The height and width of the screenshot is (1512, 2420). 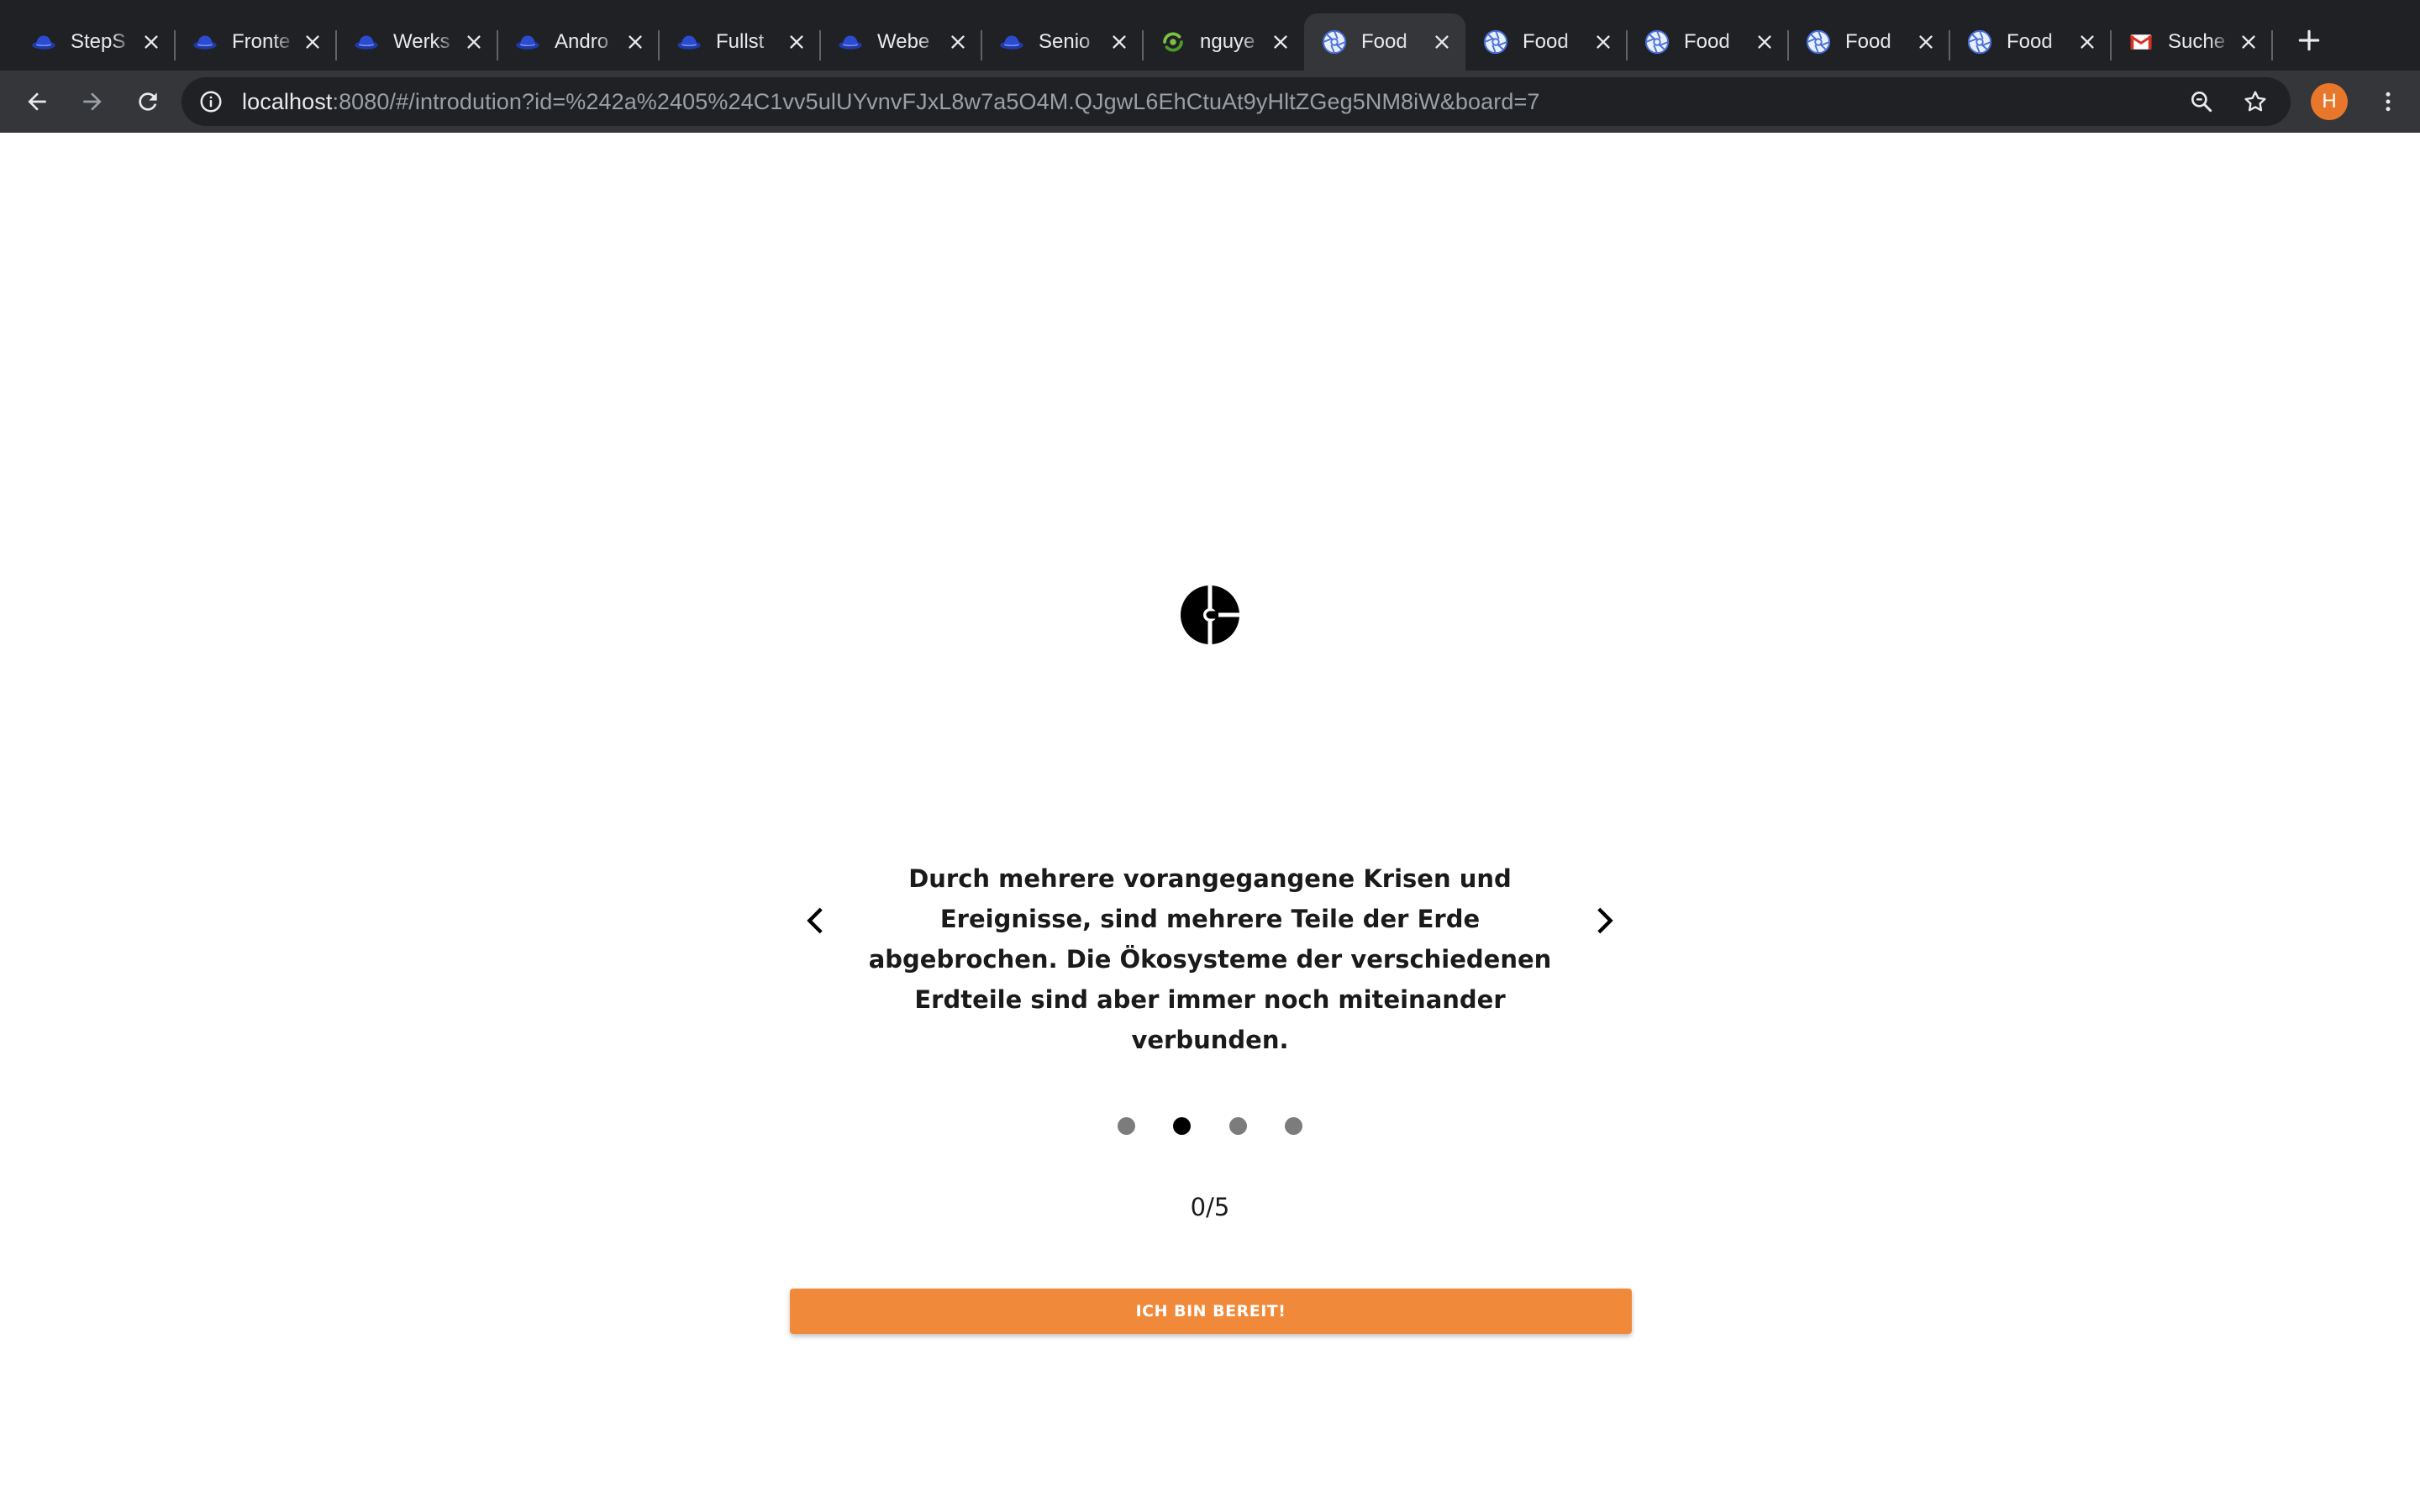 What do you see at coordinates (1210, 1207) in the screenshot?
I see `progress-counter: 0/5` at bounding box center [1210, 1207].